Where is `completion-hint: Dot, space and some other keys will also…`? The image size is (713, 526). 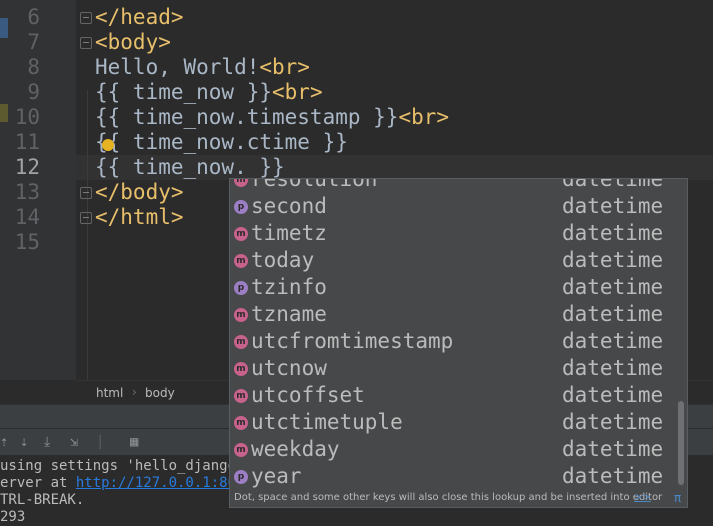
completion-hint: Dot, space and some other keys will also… is located at coordinates (448, 497).